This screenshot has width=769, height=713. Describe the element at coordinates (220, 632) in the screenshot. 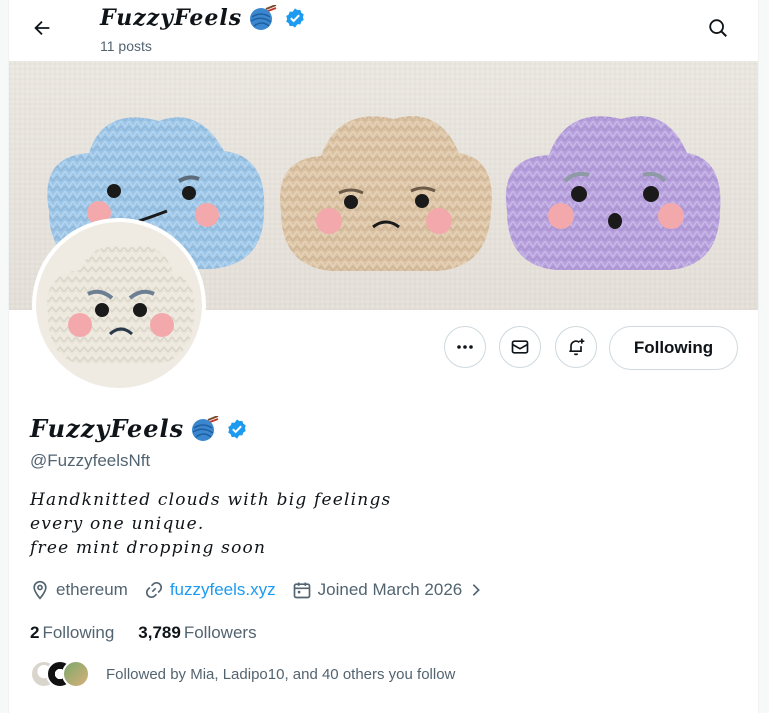

I see `followers-label: Followers` at that location.